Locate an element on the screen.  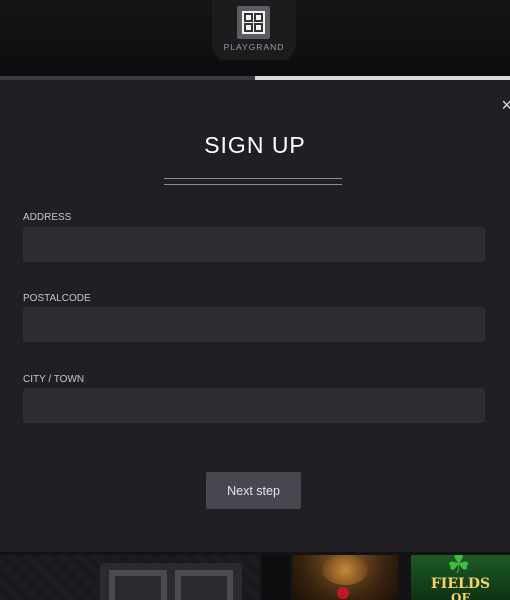
game-tile-subtitle: OF is located at coordinates (460, 595).